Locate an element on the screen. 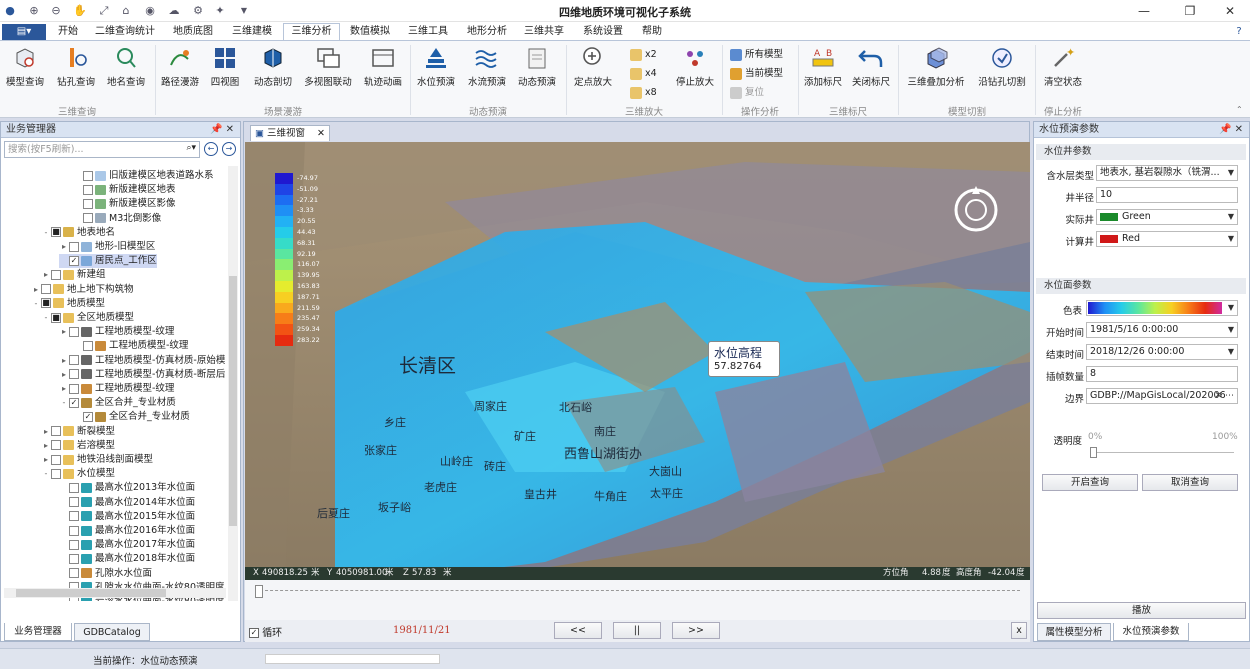  tree-item: - ✓ 全区合并_专业材质 is located at coordinates (117, 403).